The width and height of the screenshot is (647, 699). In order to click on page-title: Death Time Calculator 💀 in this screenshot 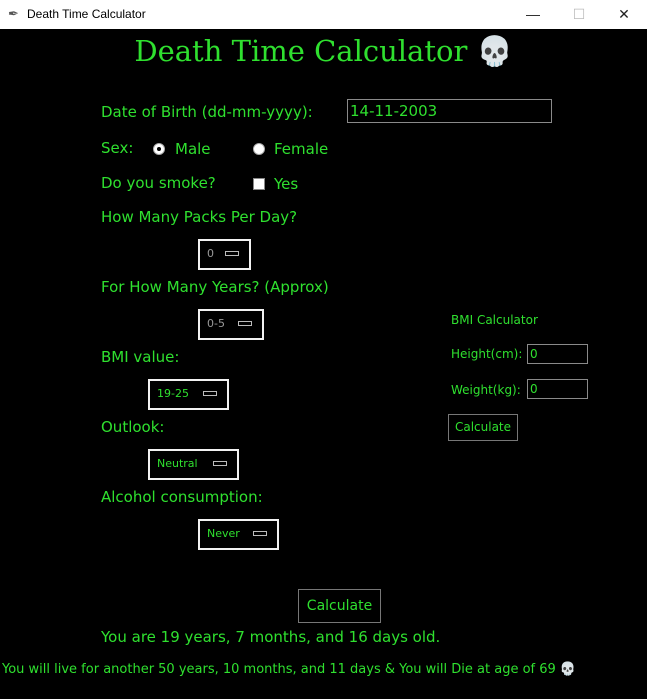, I will do `click(323, 51)`.